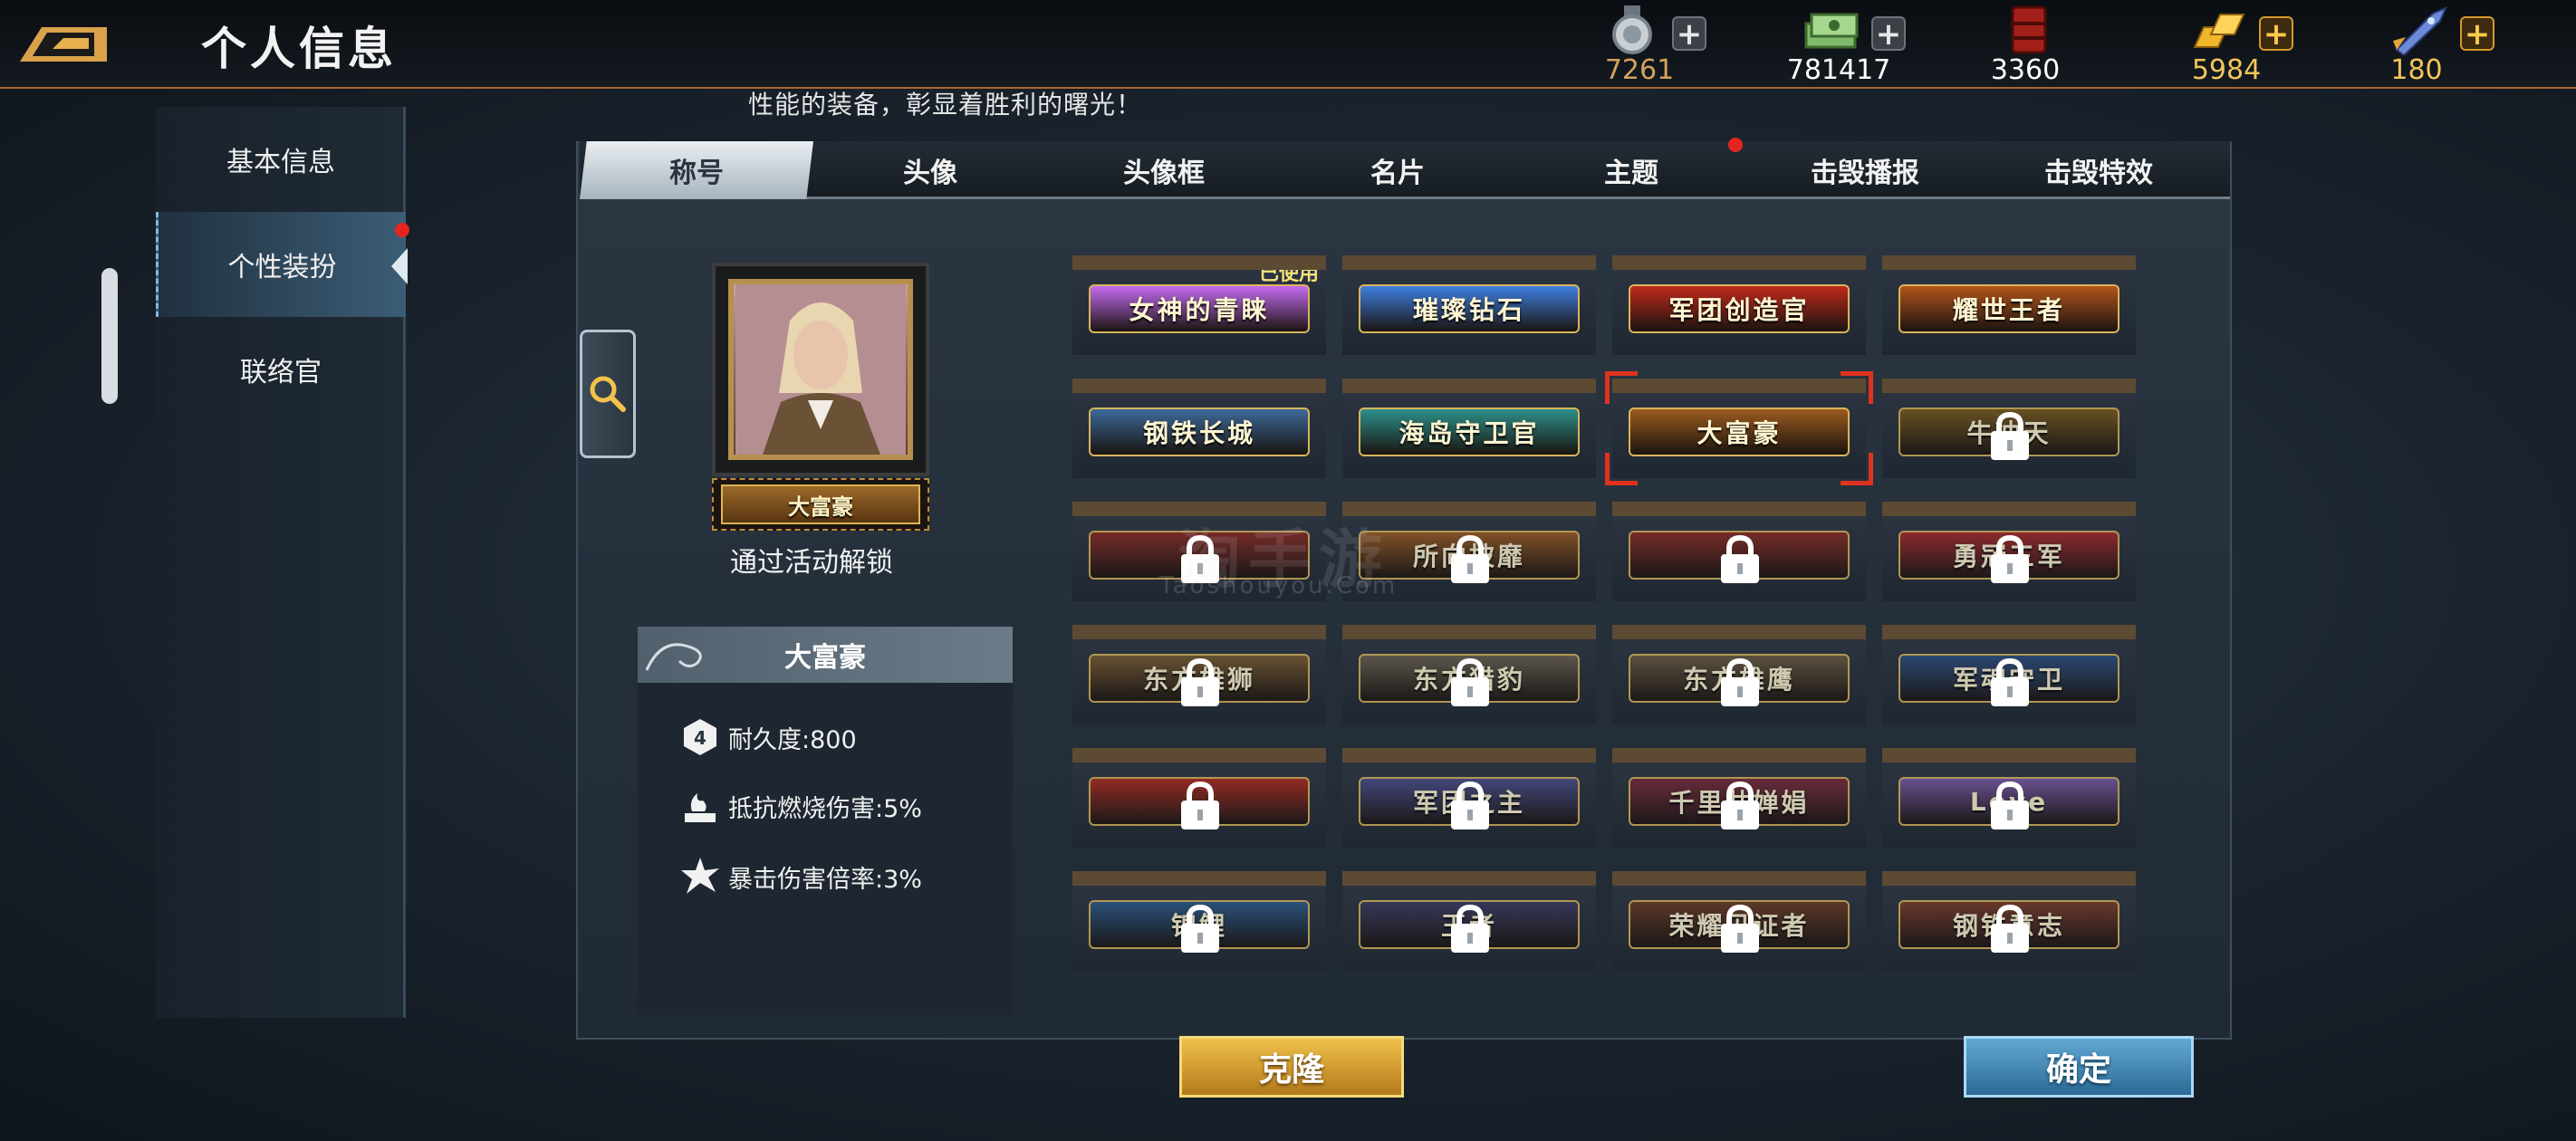 This screenshot has width=2576, height=1141. I want to click on sidebar-item-label: 基本信息, so click(280, 162).